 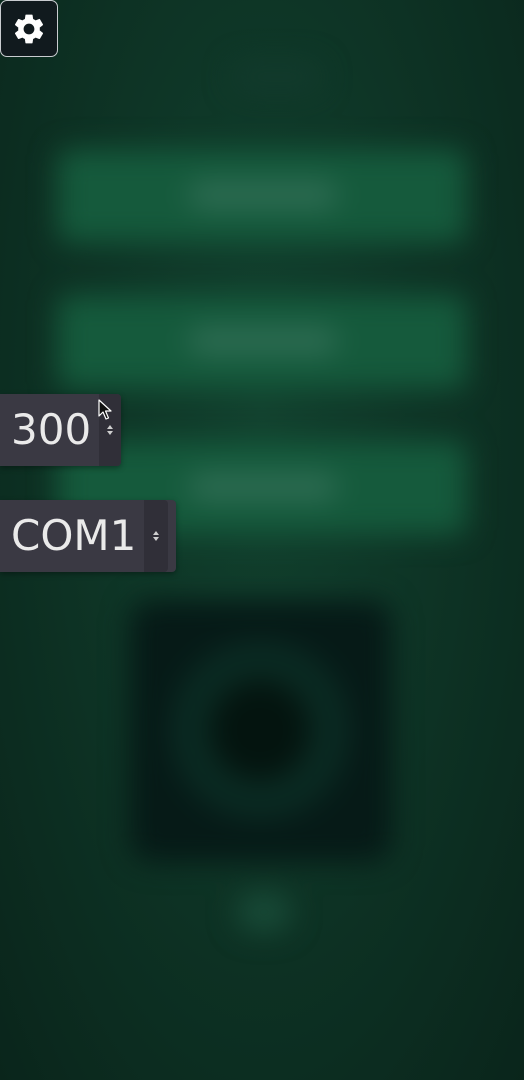 What do you see at coordinates (110, 430) in the screenshot?
I see `baud-rate-stepper` at bounding box center [110, 430].